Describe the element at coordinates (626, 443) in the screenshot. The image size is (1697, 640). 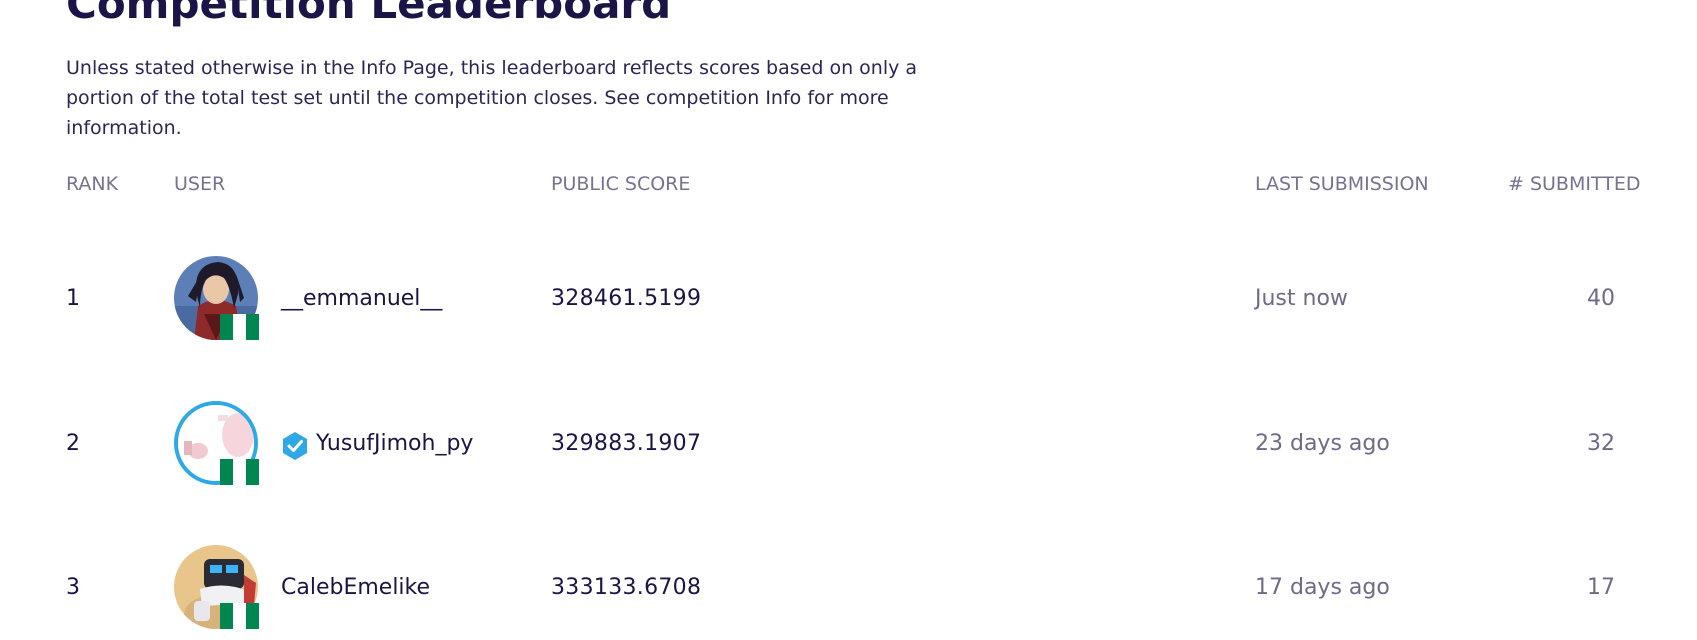
I see `public-score-cell: 329883.1907` at that location.